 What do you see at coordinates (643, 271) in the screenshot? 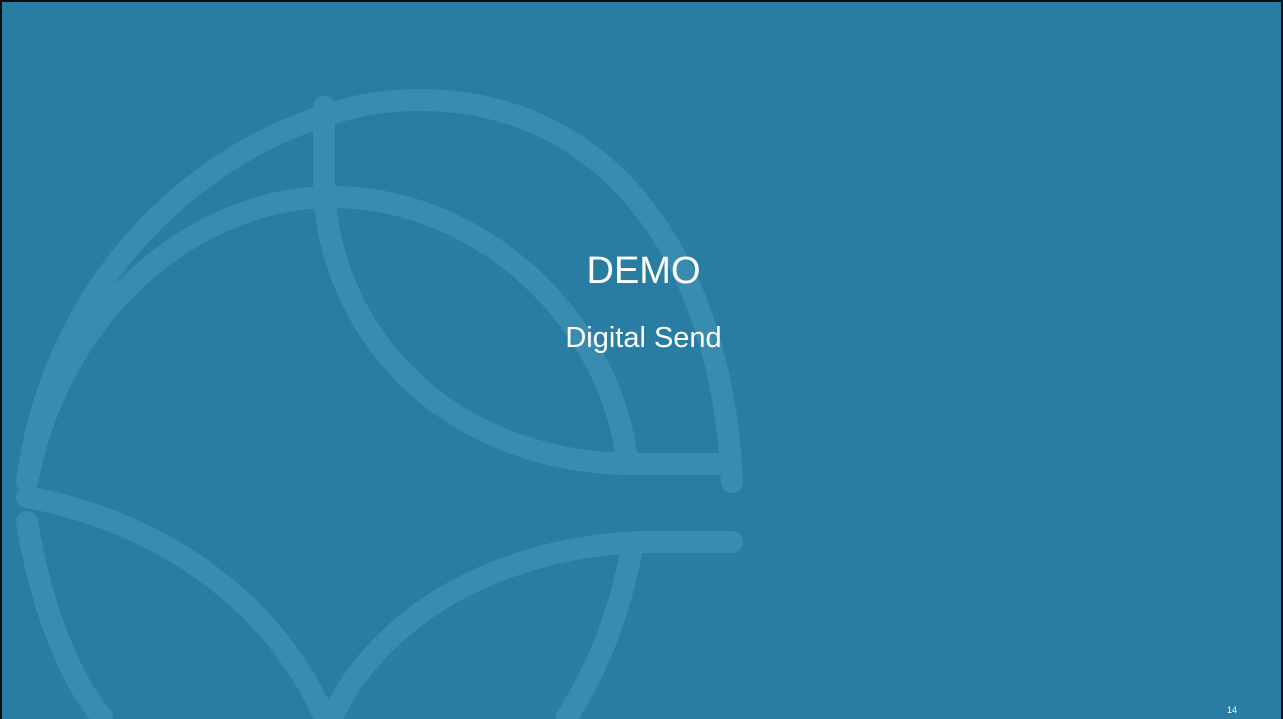
I see `slide-title: DEMO` at bounding box center [643, 271].